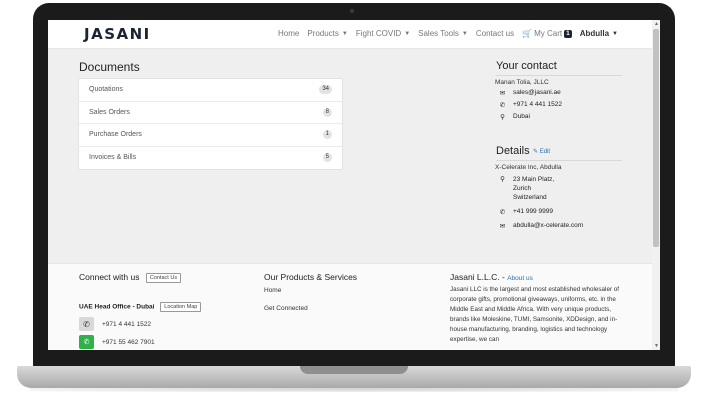  What do you see at coordinates (109, 112) in the screenshot?
I see `doc-row-label: Sales Orders` at bounding box center [109, 112].